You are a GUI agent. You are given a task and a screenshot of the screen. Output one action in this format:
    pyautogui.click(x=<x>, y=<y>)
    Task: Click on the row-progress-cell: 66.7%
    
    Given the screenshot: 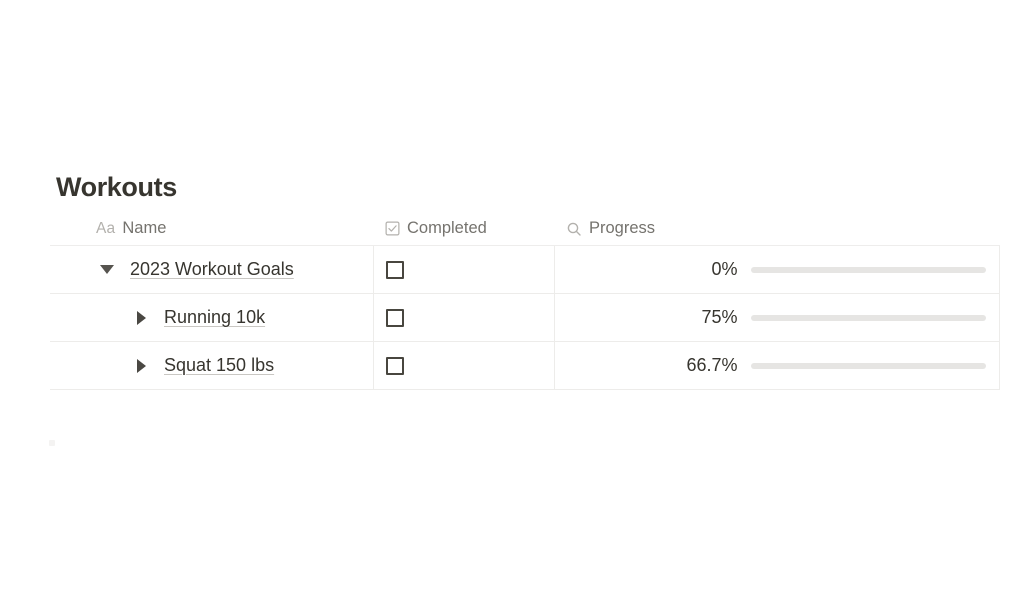 What is the action you would take?
    pyautogui.click(x=776, y=365)
    